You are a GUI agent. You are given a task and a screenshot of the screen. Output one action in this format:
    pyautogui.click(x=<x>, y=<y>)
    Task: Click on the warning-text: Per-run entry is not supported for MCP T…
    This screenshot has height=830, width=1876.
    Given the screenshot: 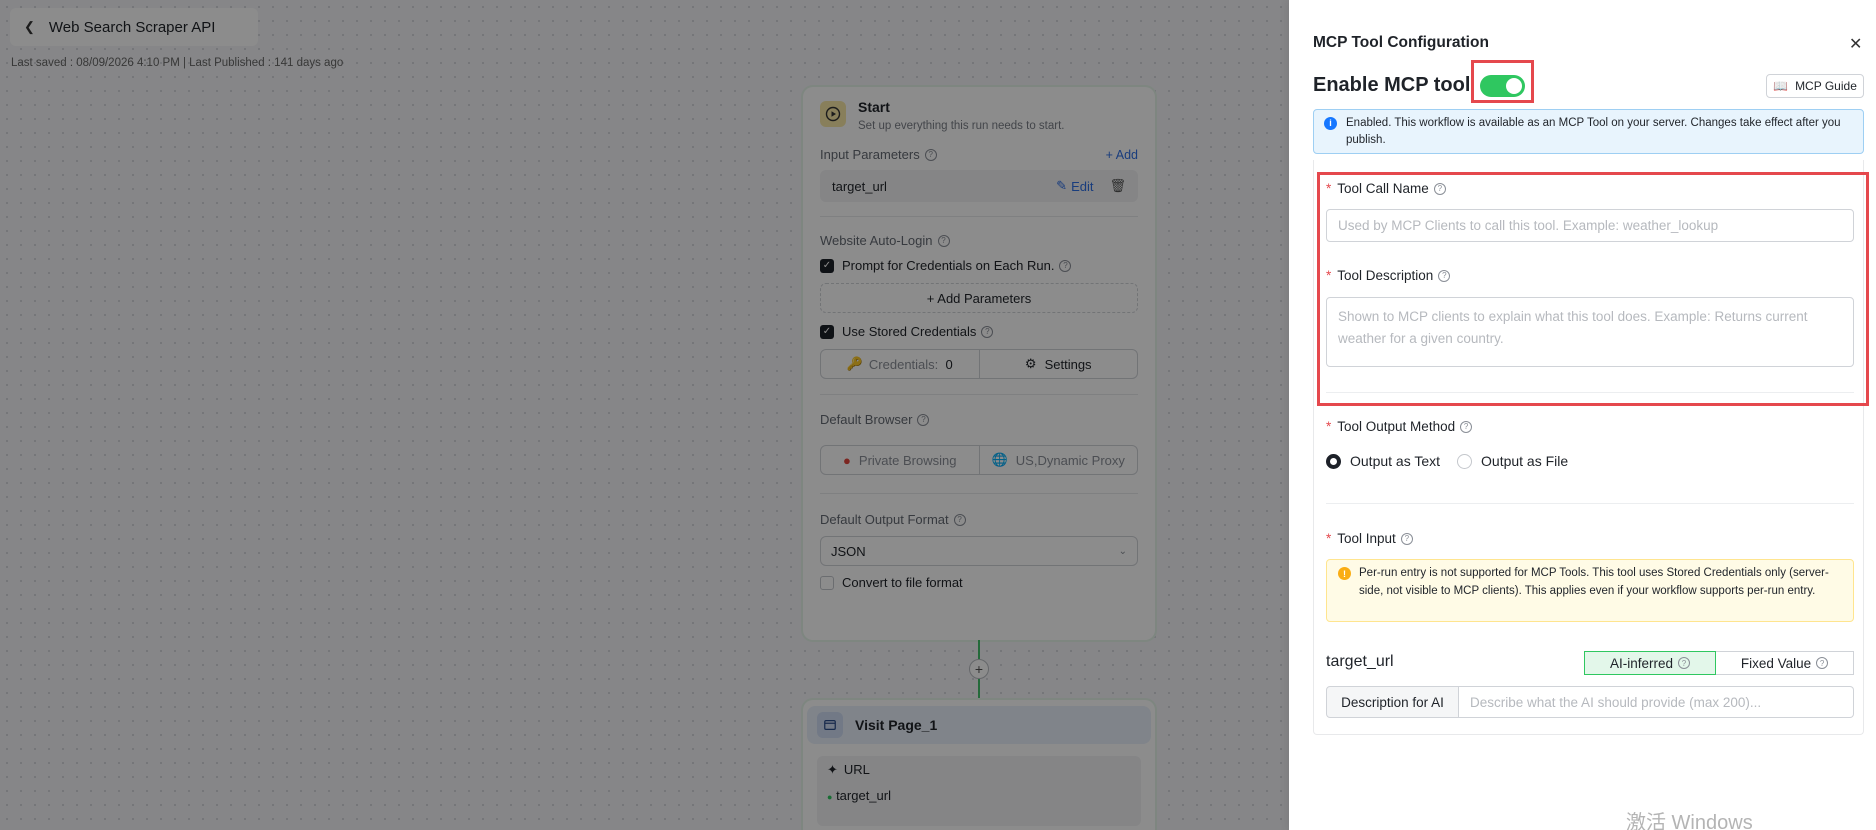 What is the action you would take?
    pyautogui.click(x=1594, y=582)
    